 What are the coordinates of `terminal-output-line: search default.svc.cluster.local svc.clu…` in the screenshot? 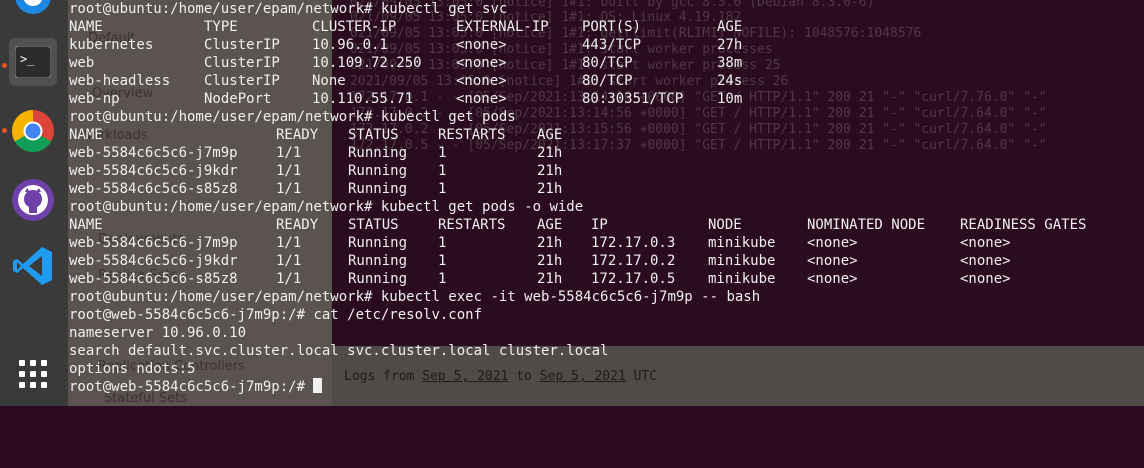 It's located at (339, 351).